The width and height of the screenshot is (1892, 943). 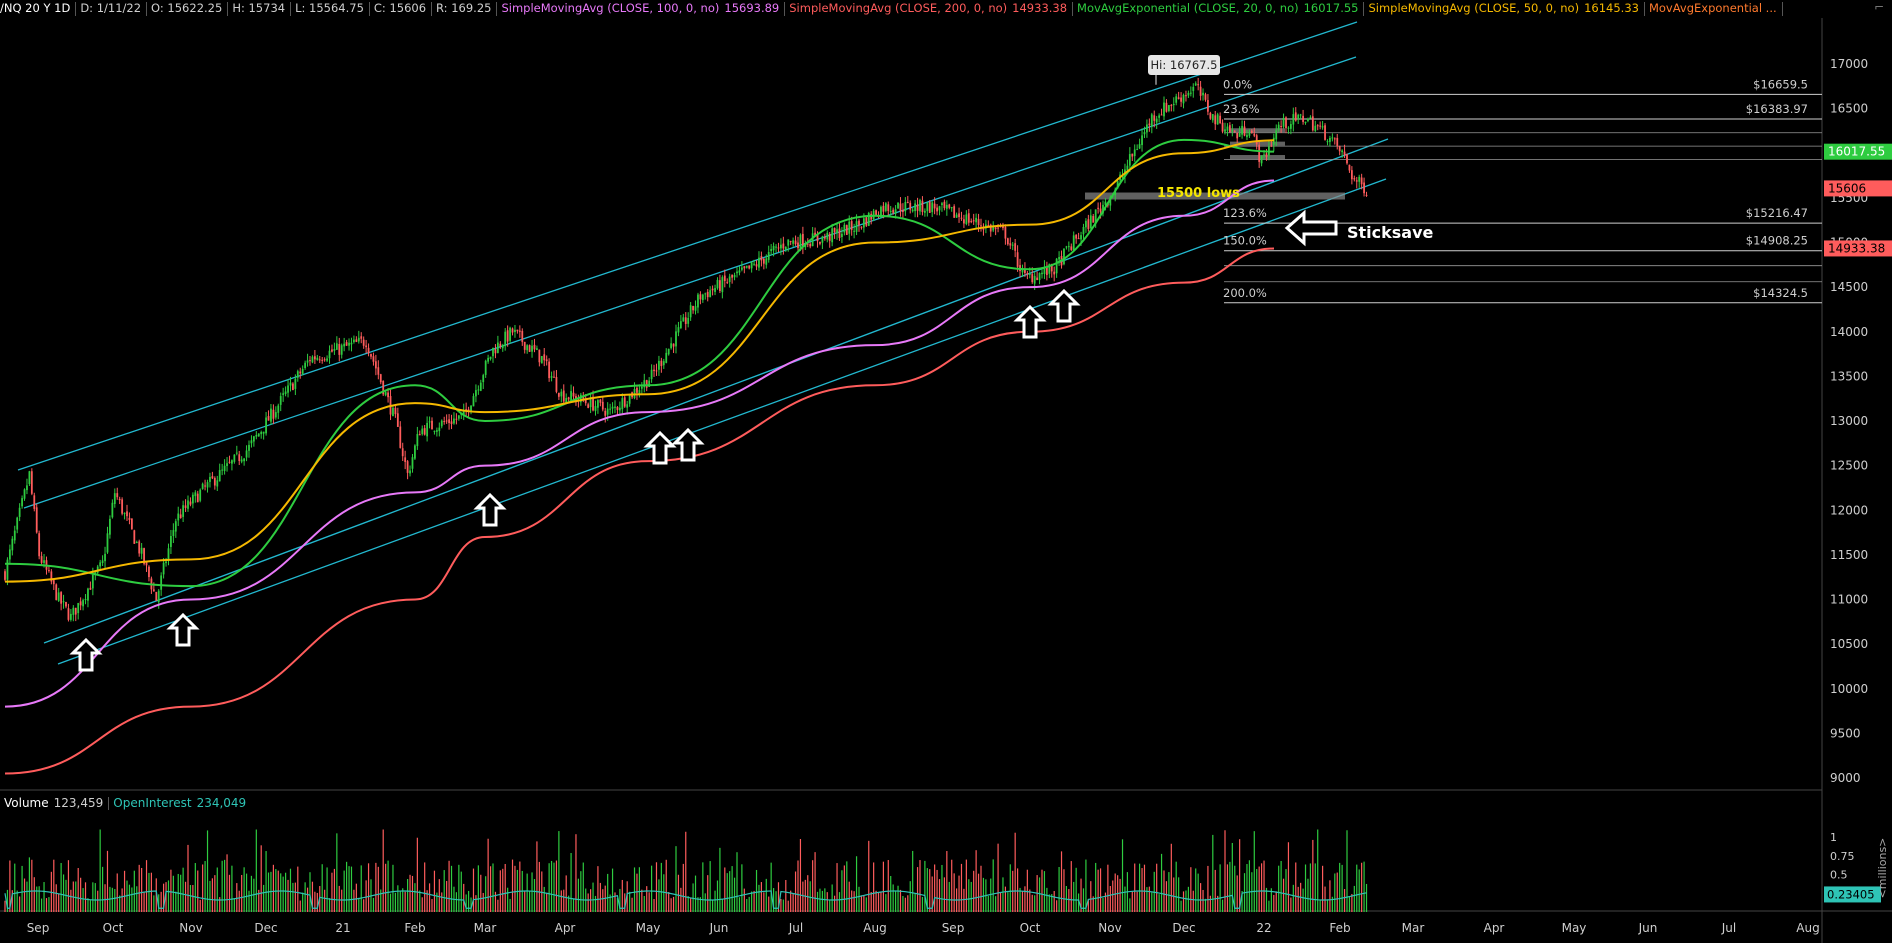 I want to click on fib-pct-label: 150.0%, so click(x=1245, y=241).